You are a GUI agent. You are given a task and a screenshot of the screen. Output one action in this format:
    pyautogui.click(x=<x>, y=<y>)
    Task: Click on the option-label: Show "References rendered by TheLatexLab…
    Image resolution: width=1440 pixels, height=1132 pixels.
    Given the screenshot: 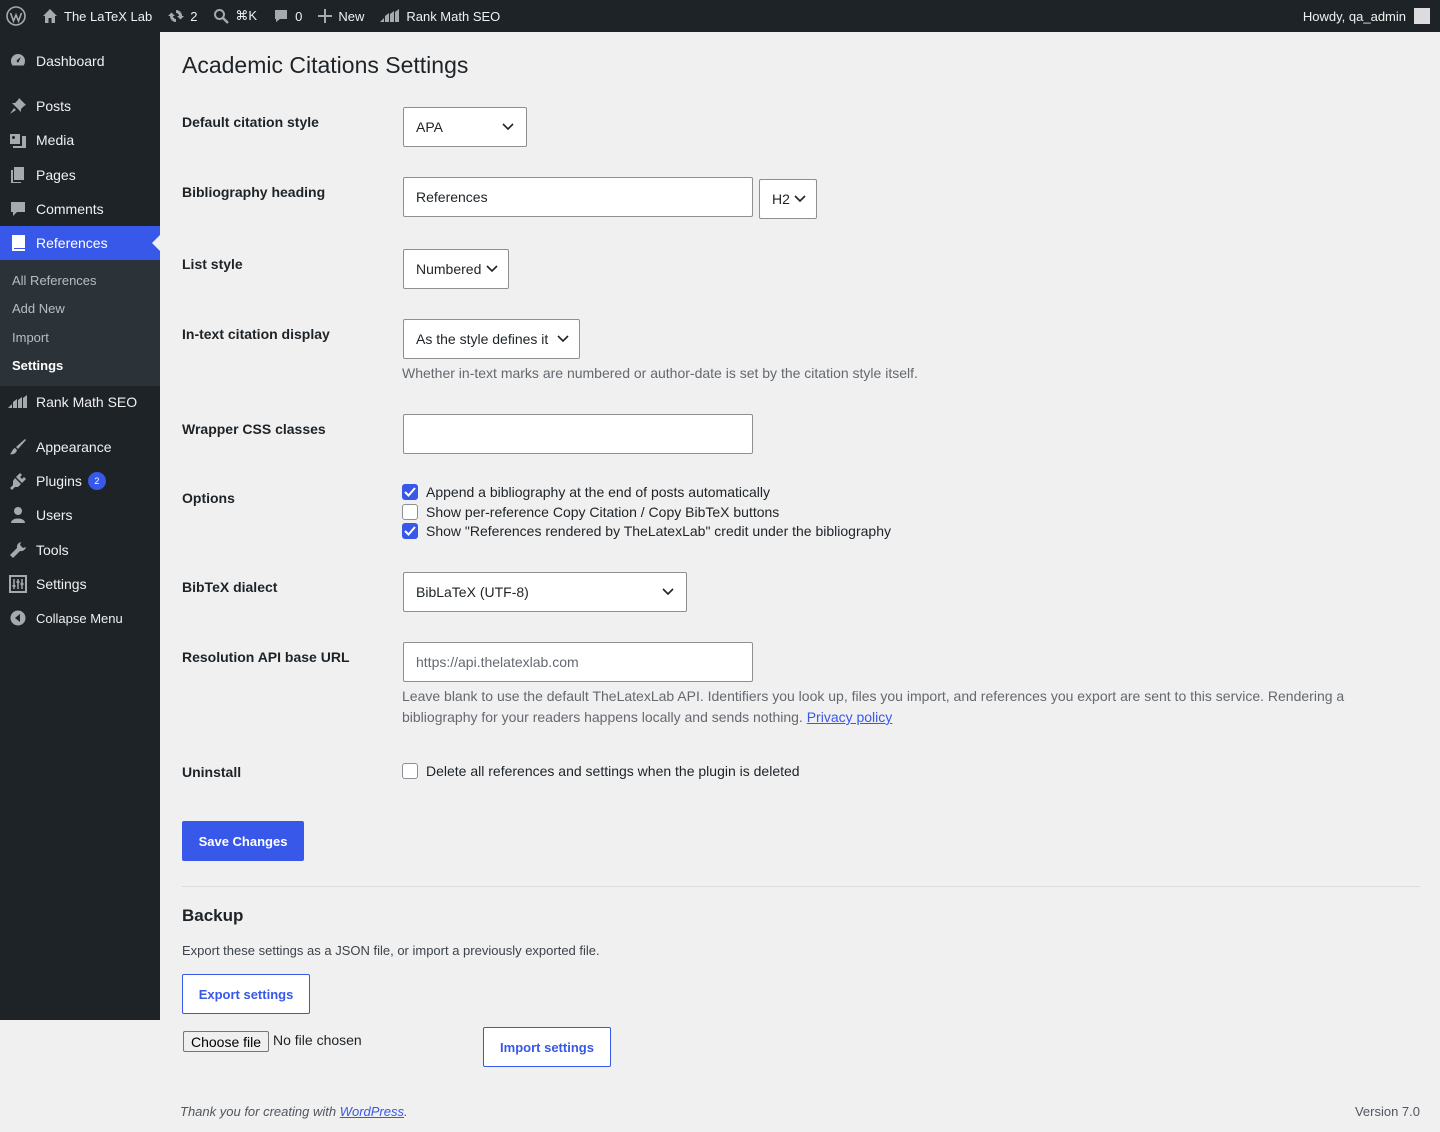 What is the action you would take?
    pyautogui.click(x=658, y=531)
    